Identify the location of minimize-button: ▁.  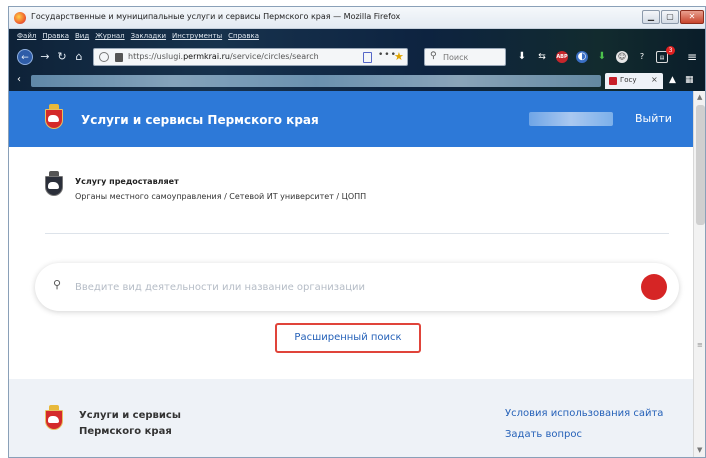
(651, 17).